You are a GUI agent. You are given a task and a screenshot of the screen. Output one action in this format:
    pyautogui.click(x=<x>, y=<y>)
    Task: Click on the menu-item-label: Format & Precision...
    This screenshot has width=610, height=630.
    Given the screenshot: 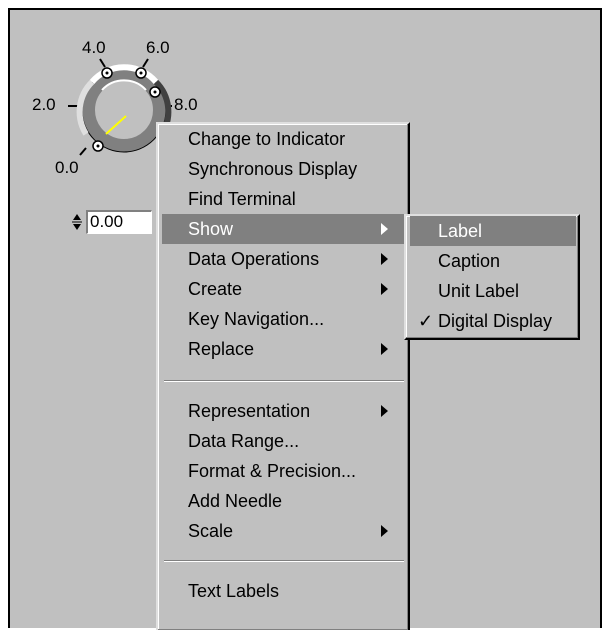 What is the action you would take?
    pyautogui.click(x=272, y=471)
    